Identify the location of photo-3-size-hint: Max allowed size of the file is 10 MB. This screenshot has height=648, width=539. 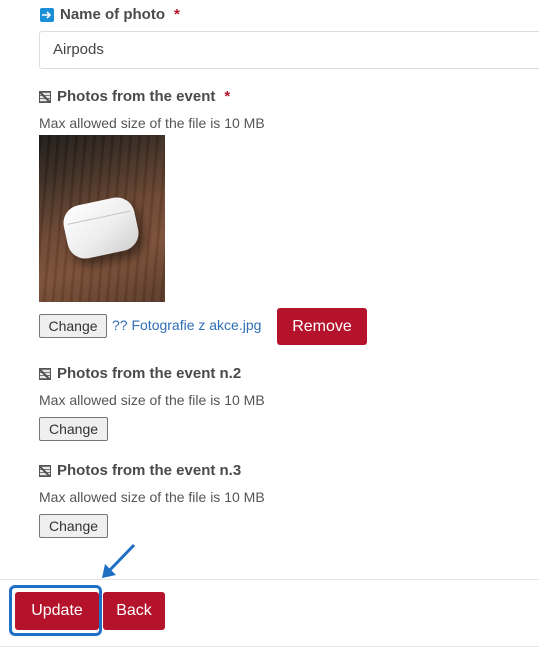
(152, 497).